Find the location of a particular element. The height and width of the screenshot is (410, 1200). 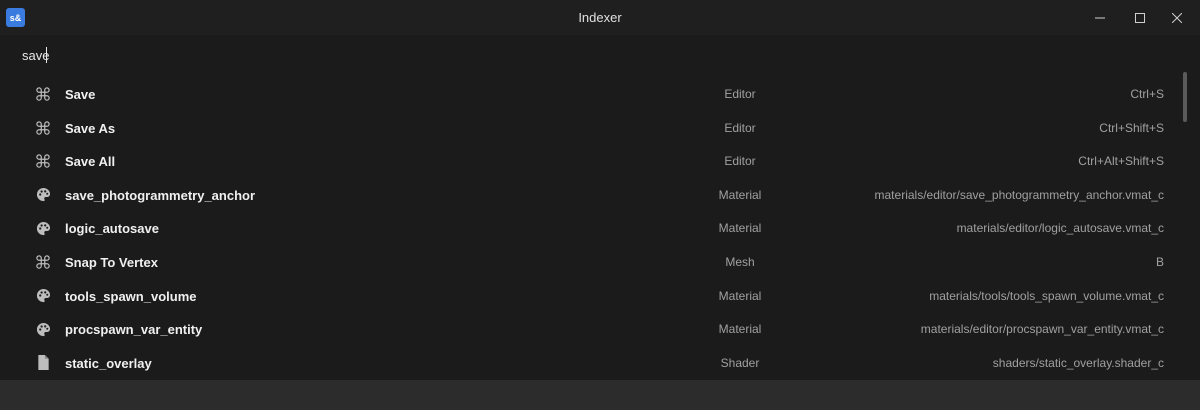

result-detail: B is located at coordinates (1159, 261).